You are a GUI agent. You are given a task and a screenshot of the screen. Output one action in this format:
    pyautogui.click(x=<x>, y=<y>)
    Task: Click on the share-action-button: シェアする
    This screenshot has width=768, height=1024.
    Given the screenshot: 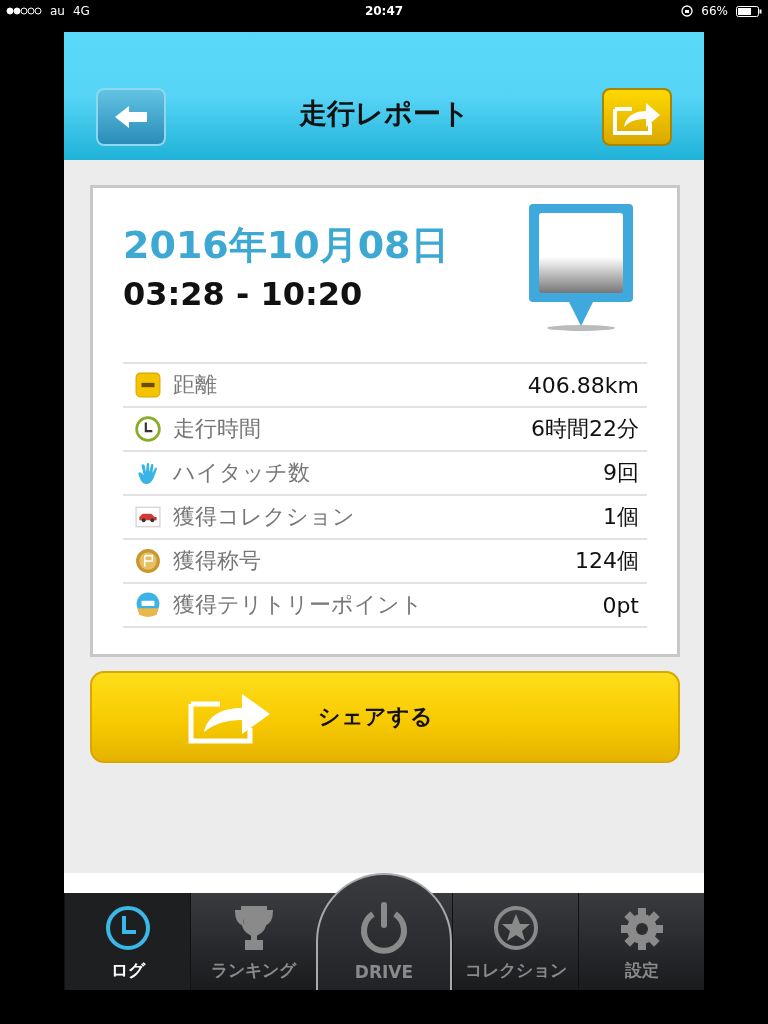 What is the action you would take?
    pyautogui.click(x=385, y=717)
    